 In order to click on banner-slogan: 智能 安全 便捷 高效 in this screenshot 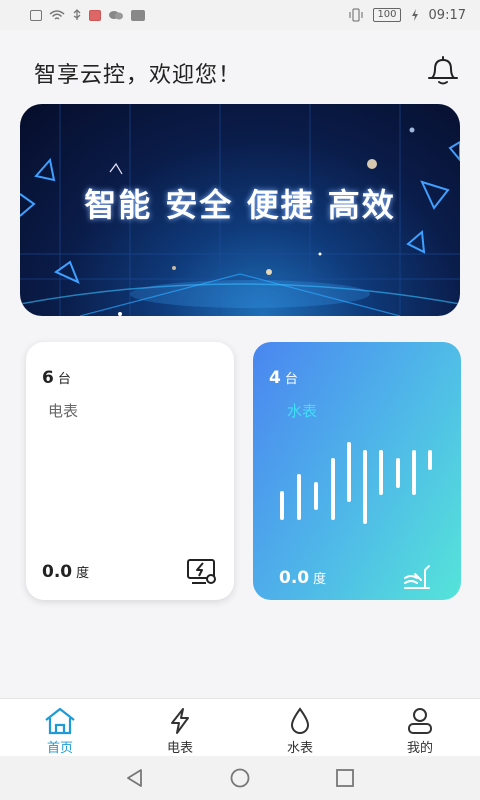, I will do `click(240, 205)`.